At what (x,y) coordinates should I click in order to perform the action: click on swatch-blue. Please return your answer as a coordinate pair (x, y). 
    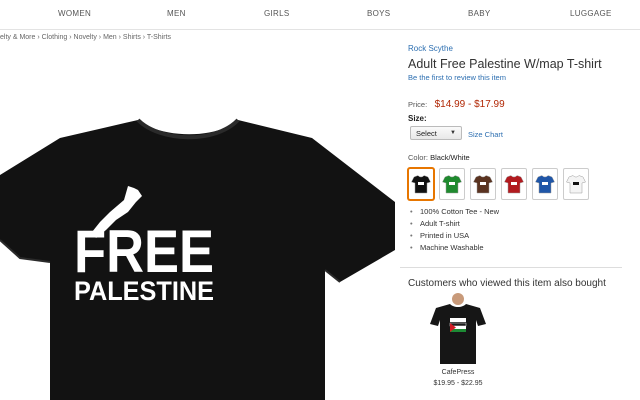
    Looking at the image, I should click on (545, 184).